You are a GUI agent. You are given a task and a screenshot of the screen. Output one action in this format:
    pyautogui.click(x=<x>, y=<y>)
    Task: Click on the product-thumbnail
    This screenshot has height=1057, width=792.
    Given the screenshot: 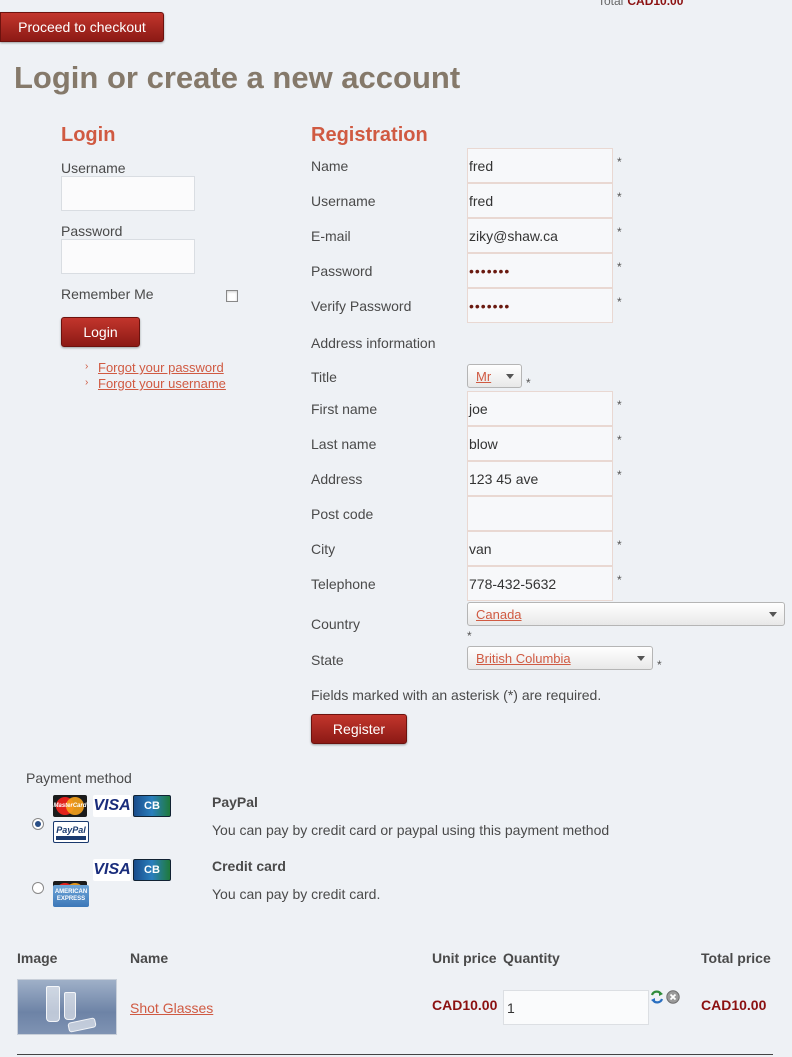 What is the action you would take?
    pyautogui.click(x=67, y=1007)
    